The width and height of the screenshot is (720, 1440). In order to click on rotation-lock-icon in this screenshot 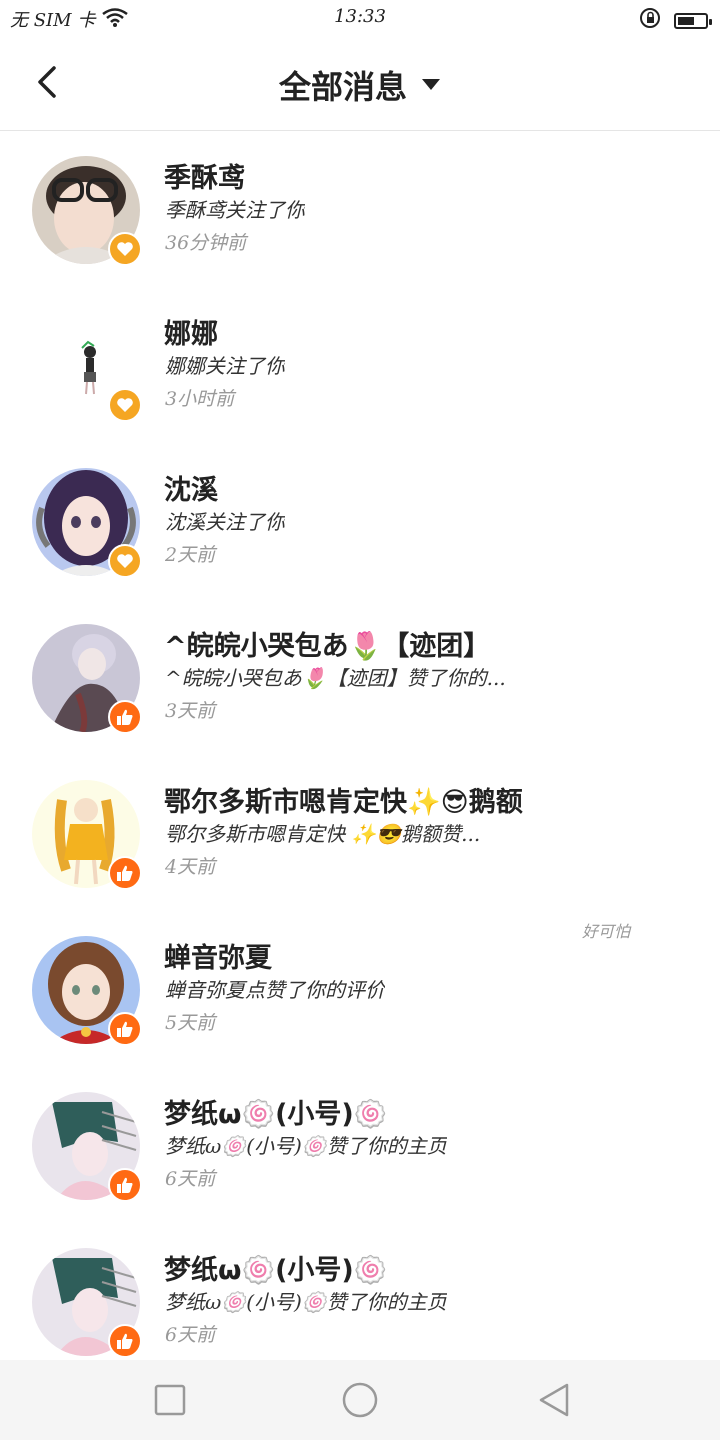, I will do `click(650, 20)`.